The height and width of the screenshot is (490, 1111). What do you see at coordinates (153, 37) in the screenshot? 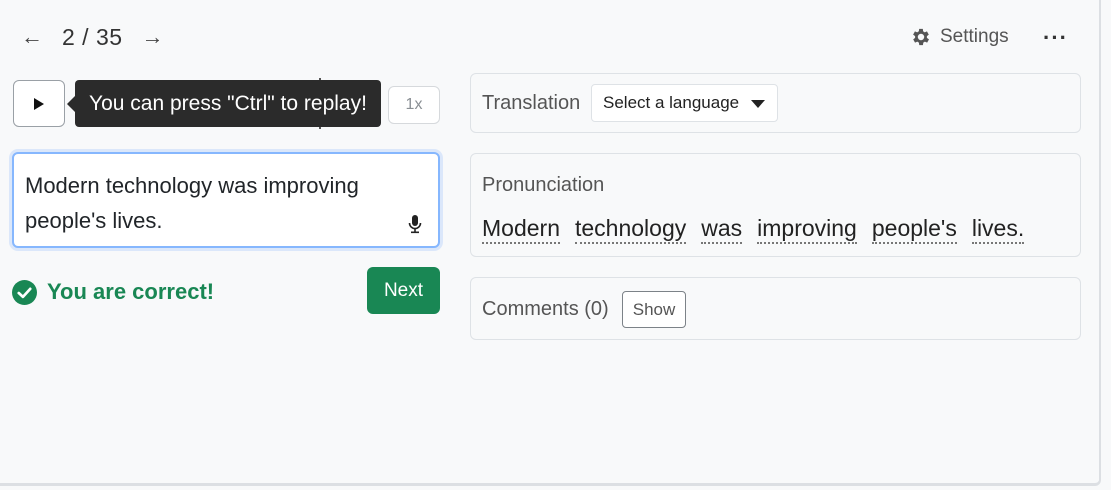
I see `next-arrow-icon: →` at bounding box center [153, 37].